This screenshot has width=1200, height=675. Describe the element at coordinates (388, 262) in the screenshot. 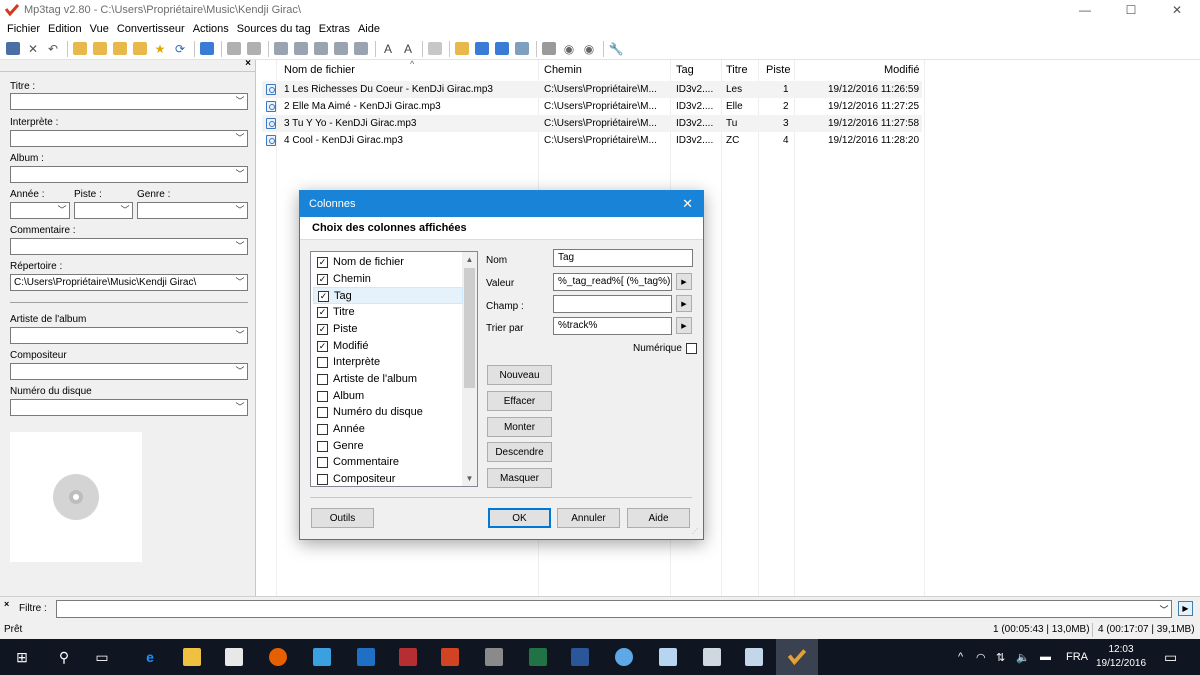

I see `column-option: ✓ Nom de fichier` at that location.